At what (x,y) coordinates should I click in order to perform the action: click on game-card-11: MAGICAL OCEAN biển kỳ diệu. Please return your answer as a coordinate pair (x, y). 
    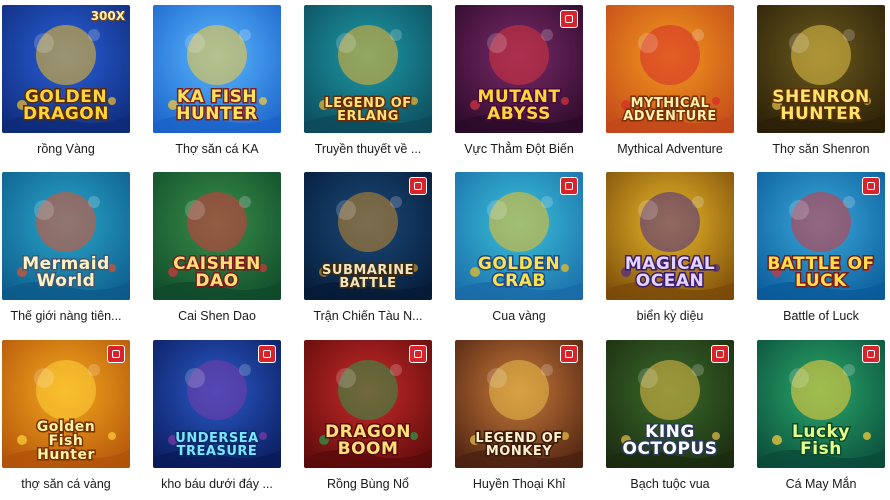
    Looking at the image, I should click on (670, 247).